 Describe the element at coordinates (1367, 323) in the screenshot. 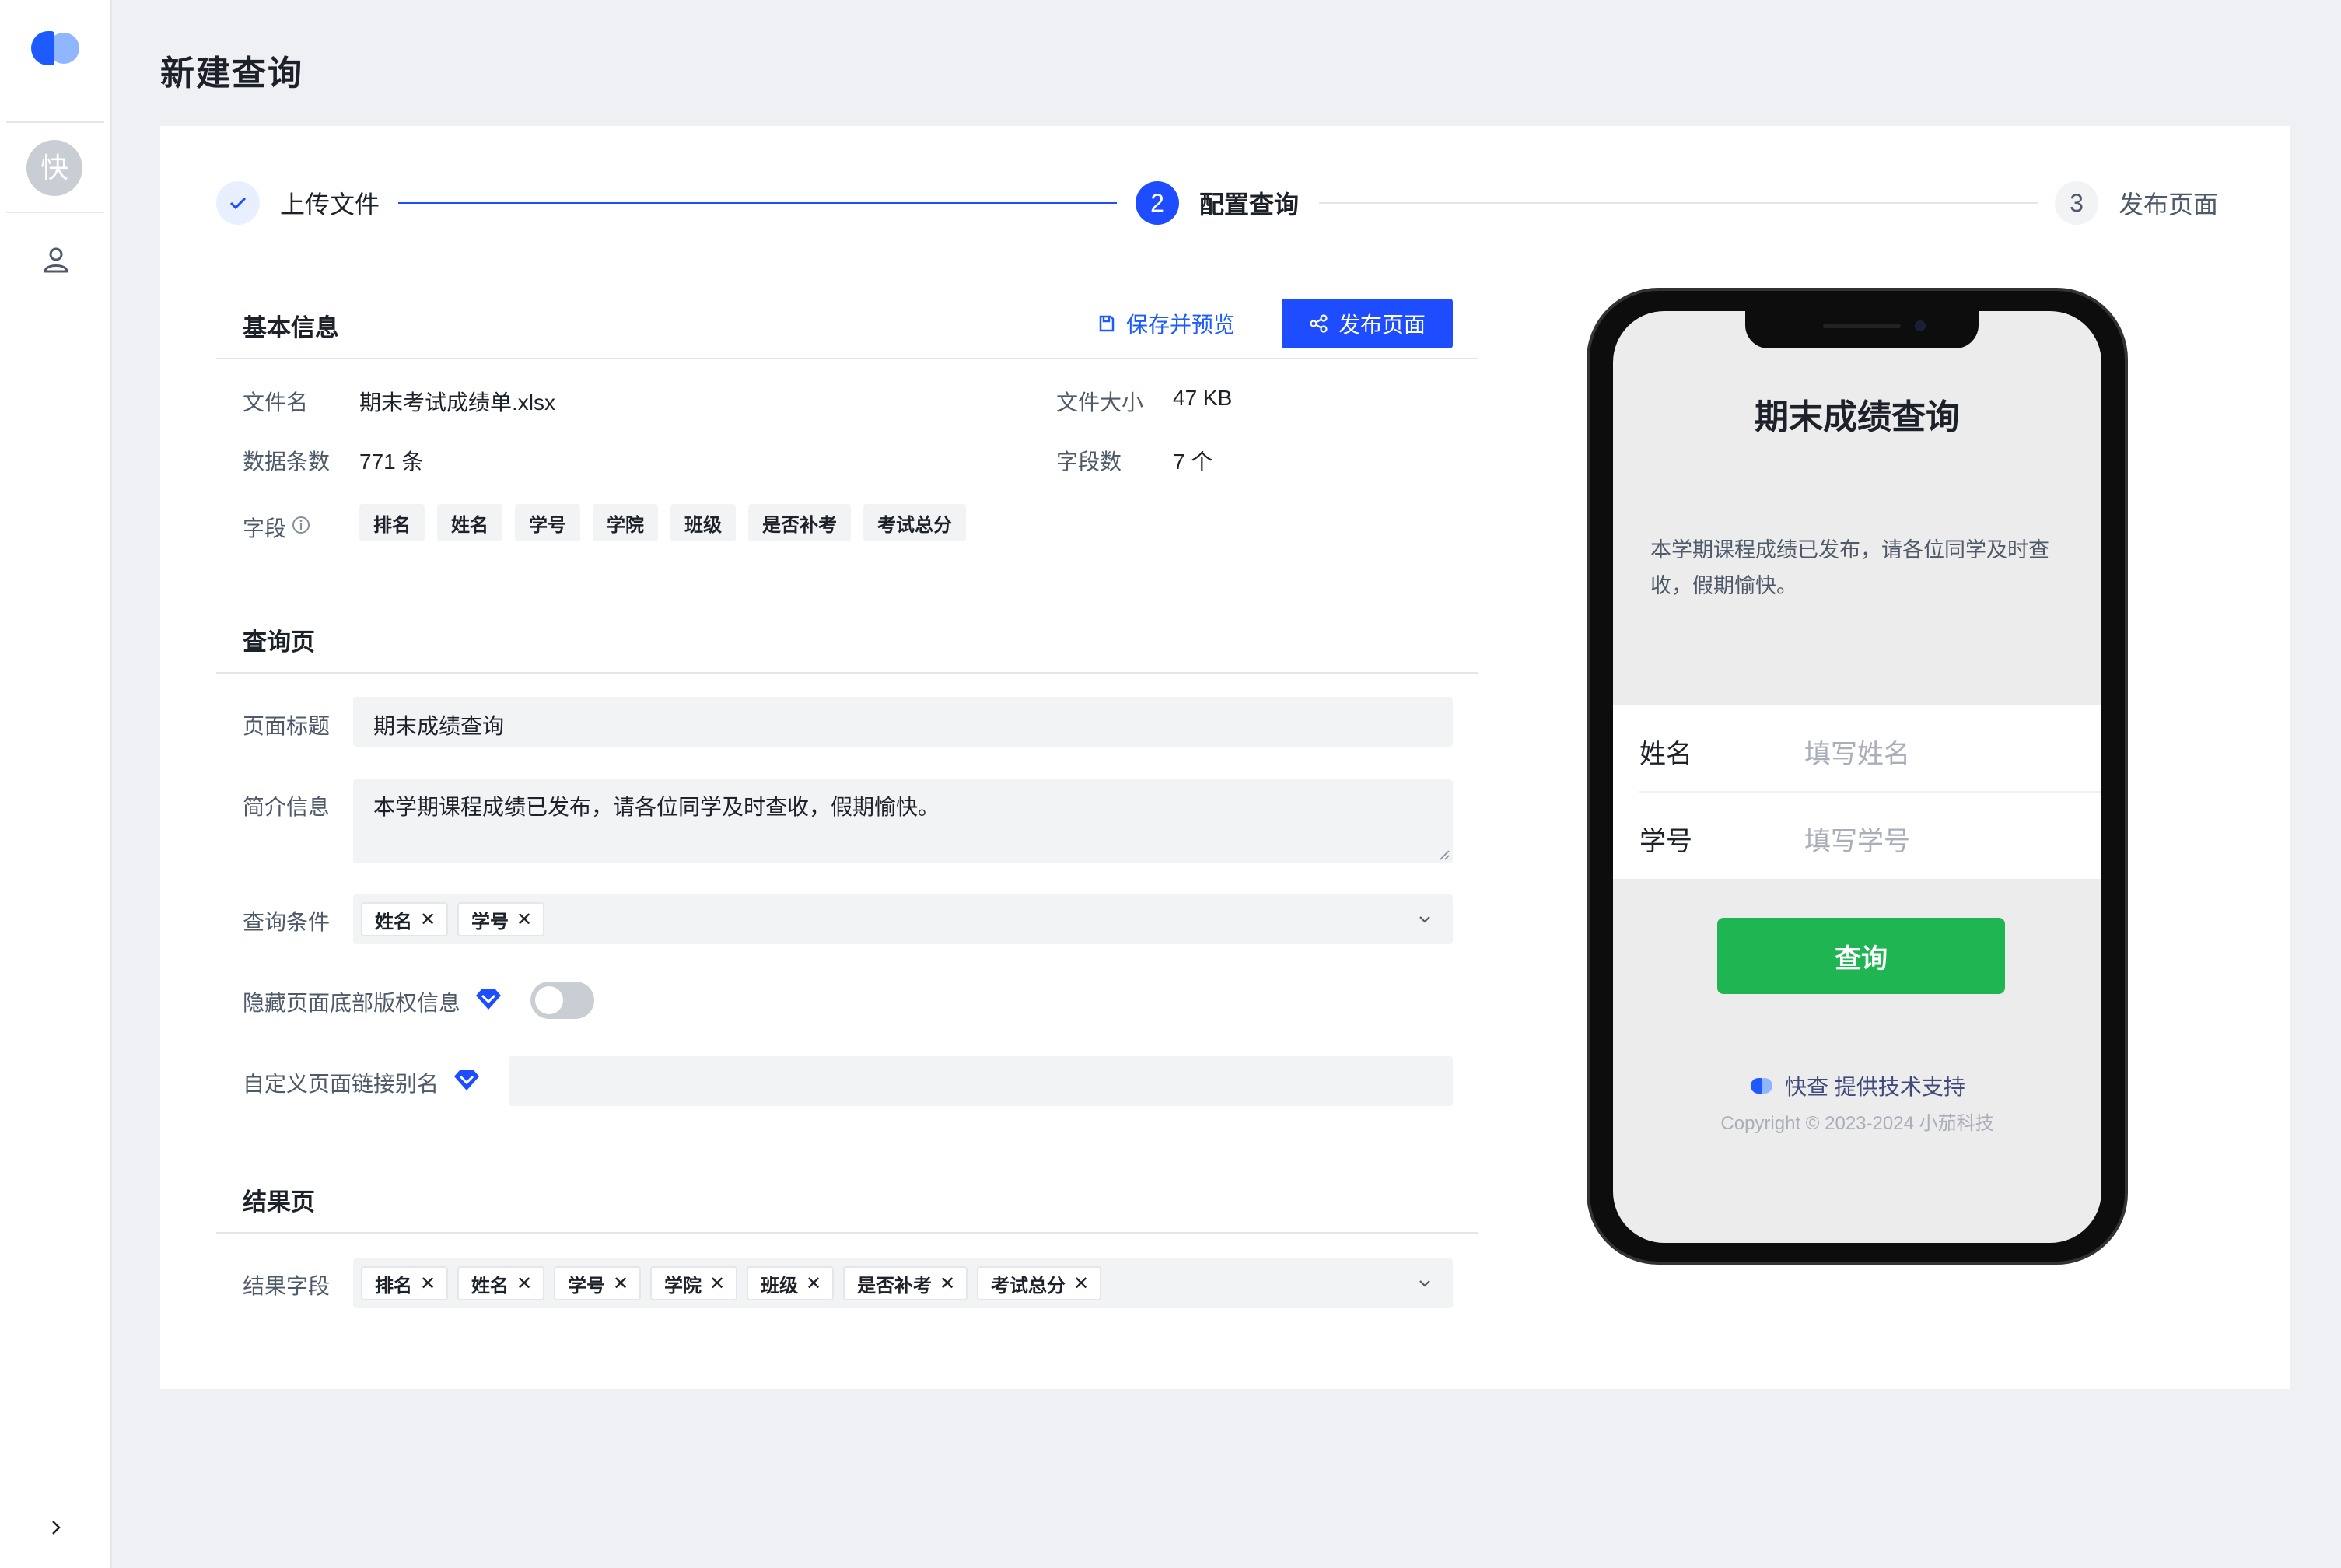

I see `publish-button: 发布页面` at that location.